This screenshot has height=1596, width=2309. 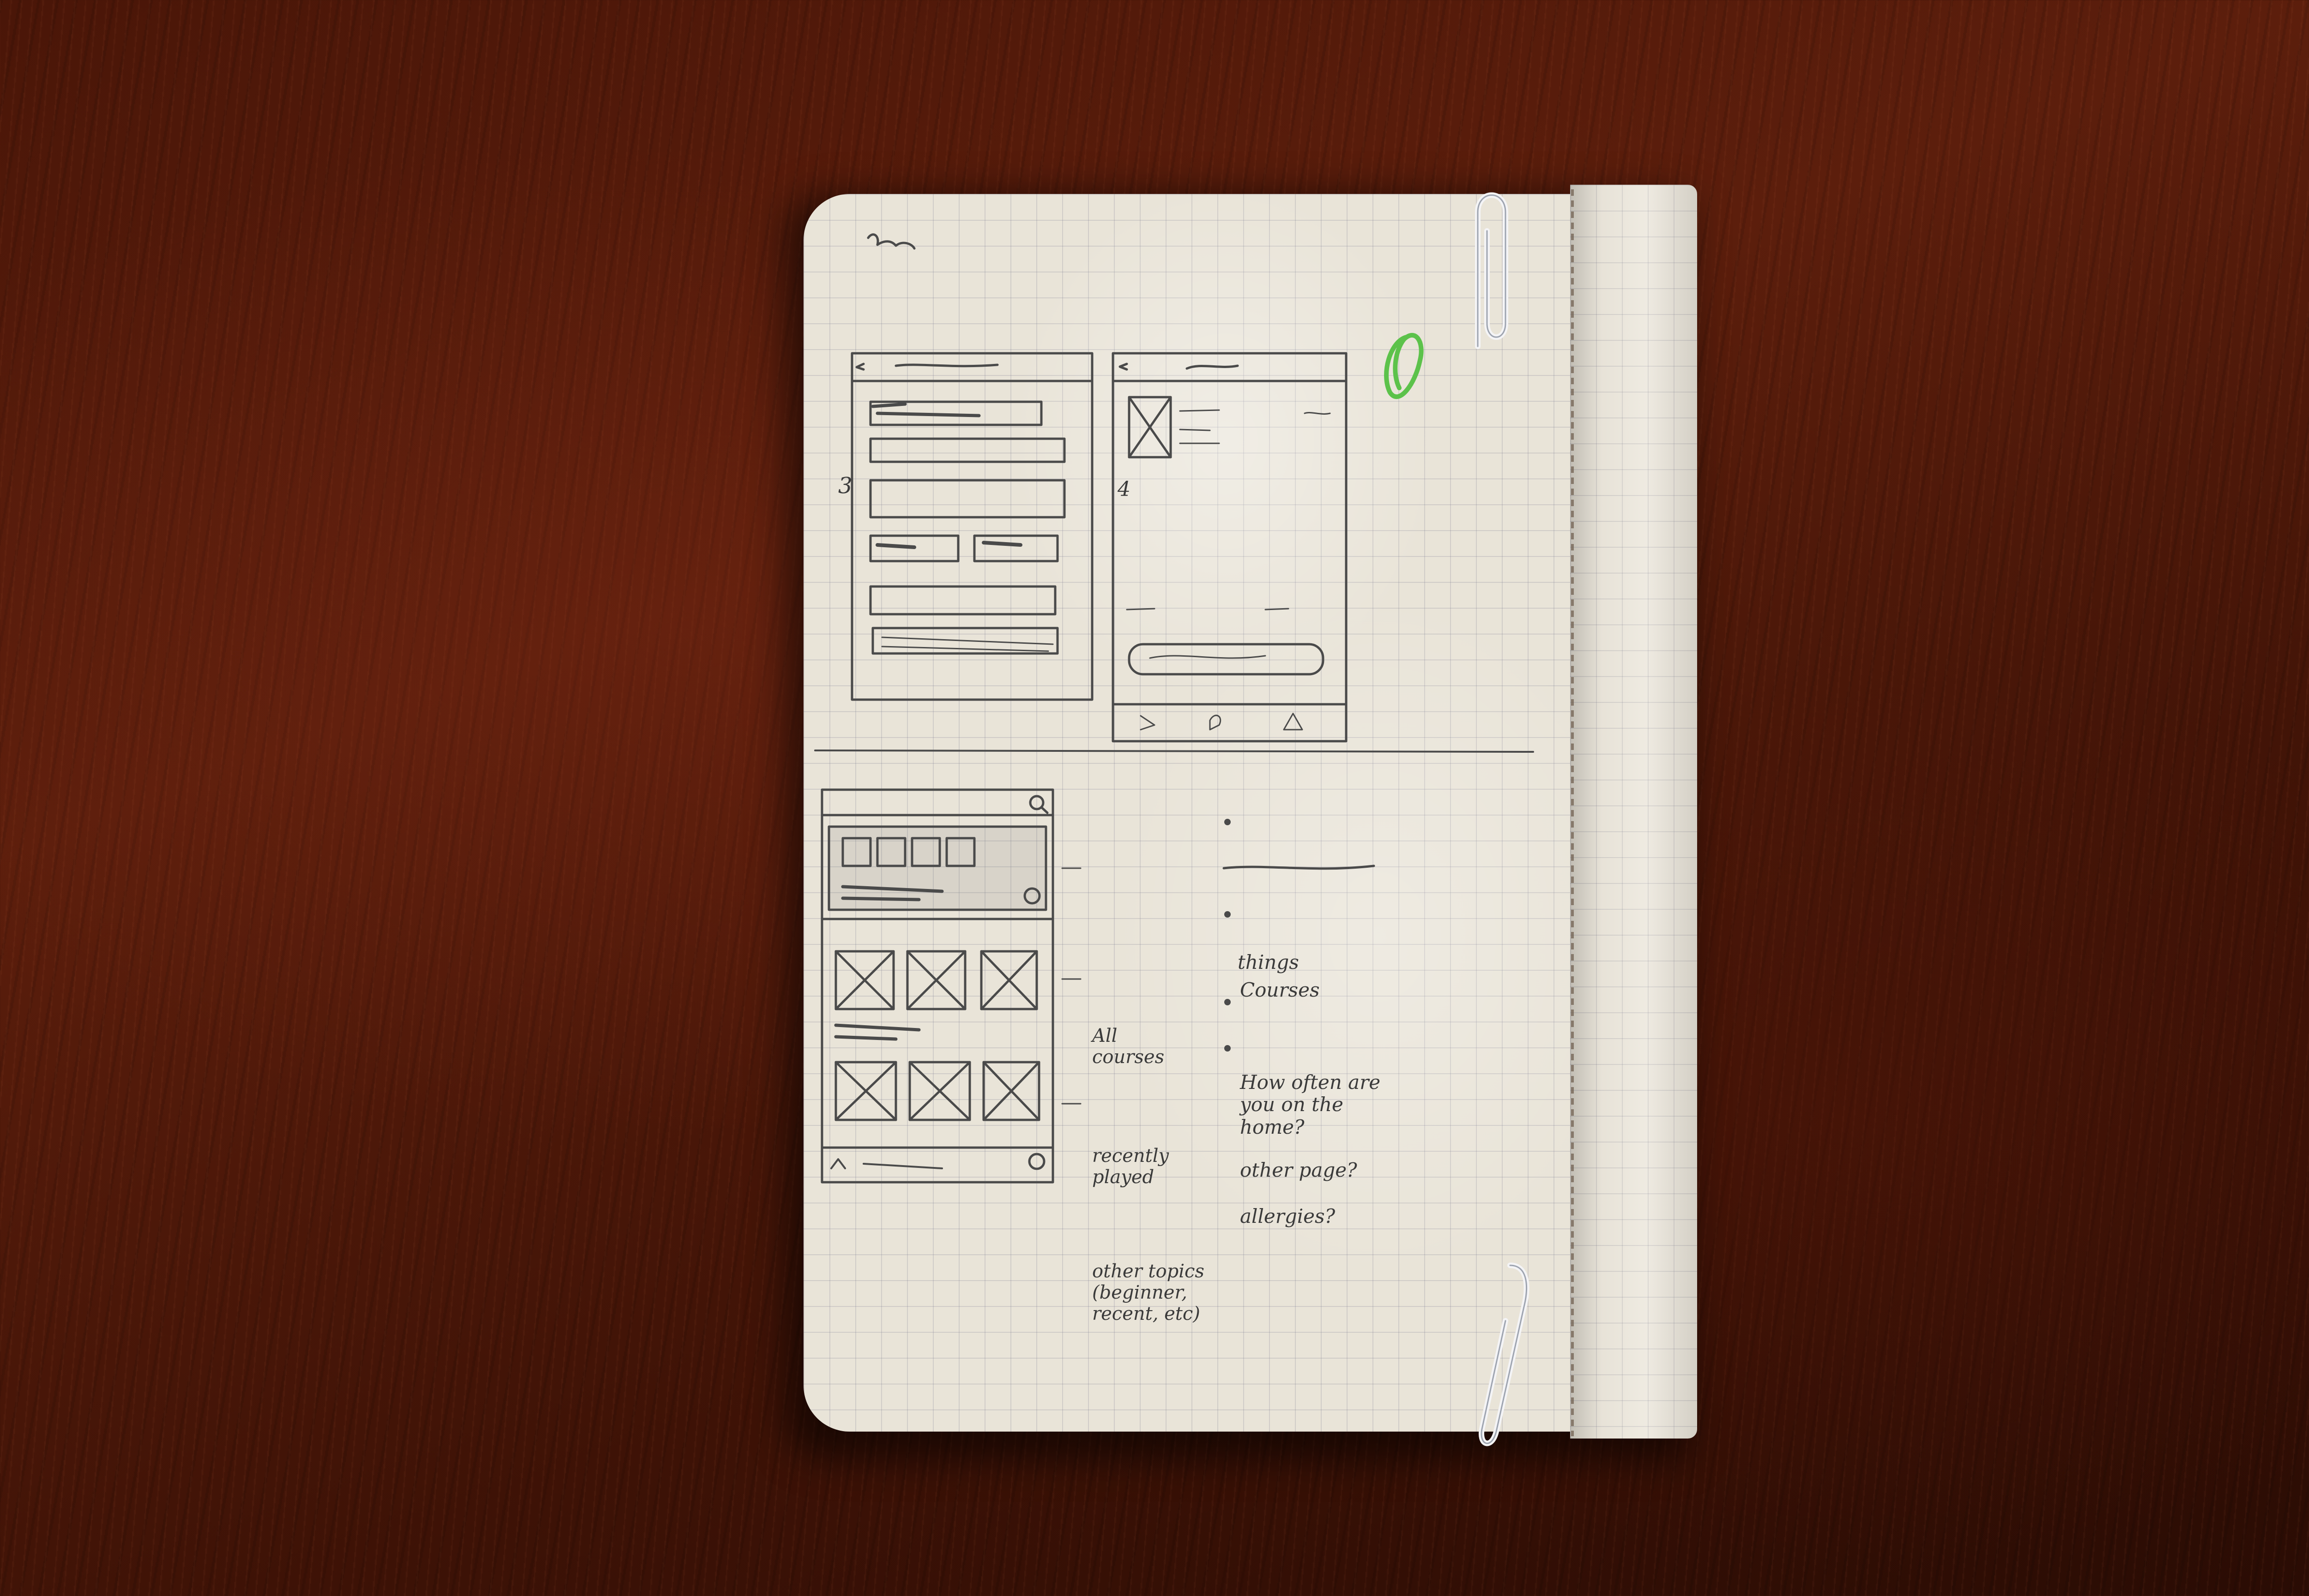 What do you see at coordinates (1492, 270) in the screenshot?
I see `paper-clip-top` at bounding box center [1492, 270].